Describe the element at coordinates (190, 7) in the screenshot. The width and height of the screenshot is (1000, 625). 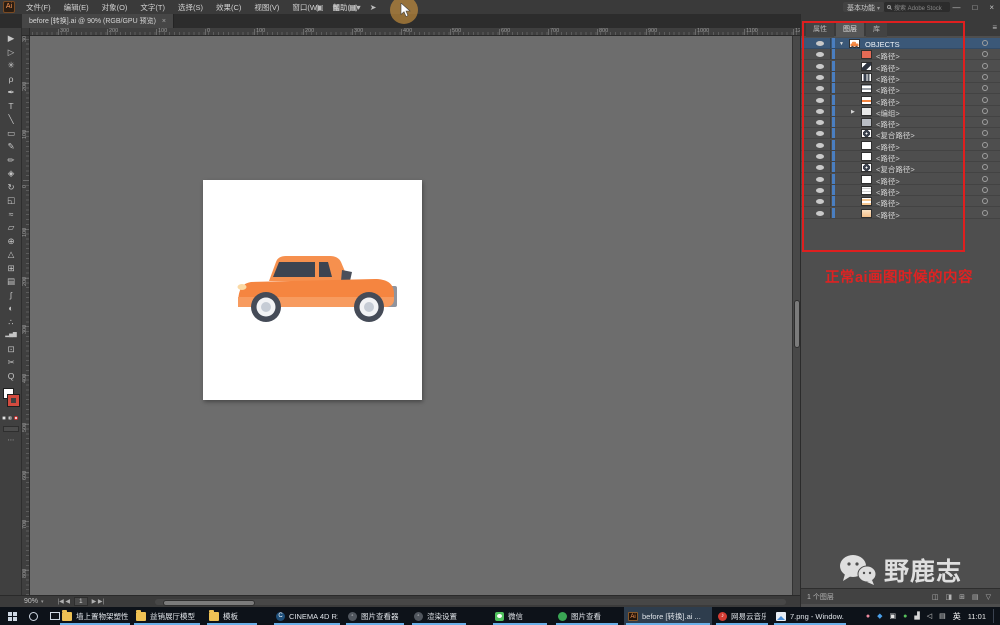
I see `menu-item: 选择(S)` at that location.